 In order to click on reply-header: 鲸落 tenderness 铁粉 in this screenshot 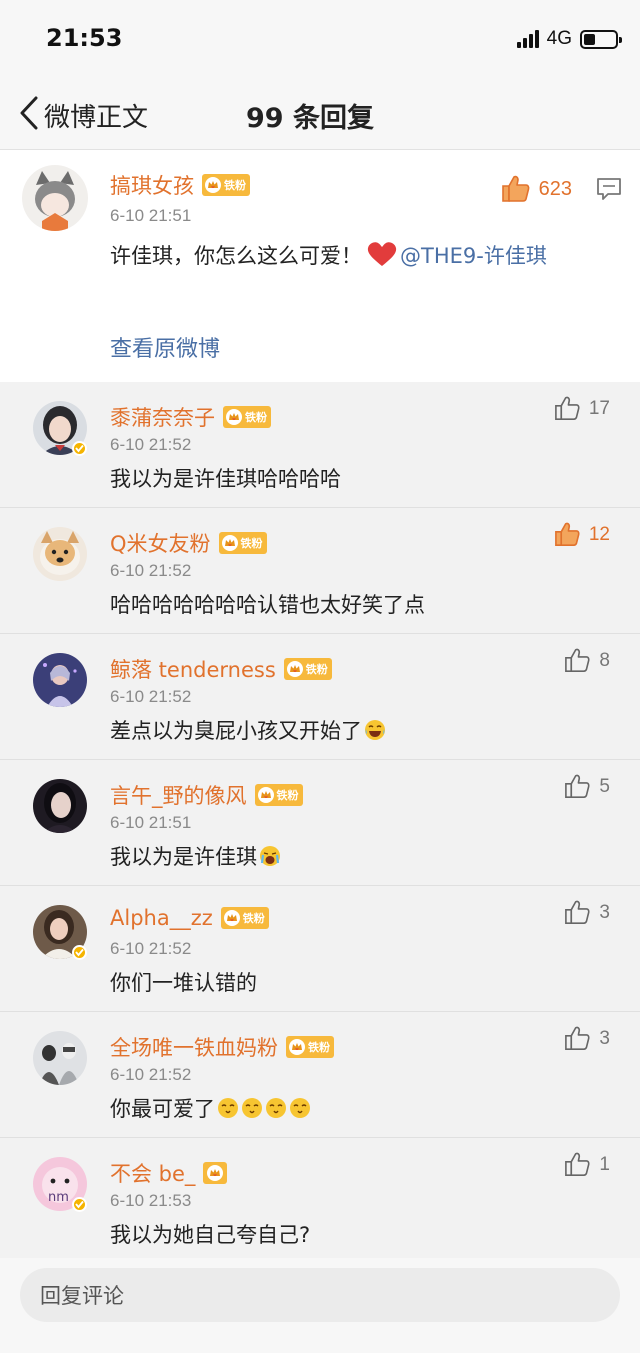, I will do `click(221, 669)`.